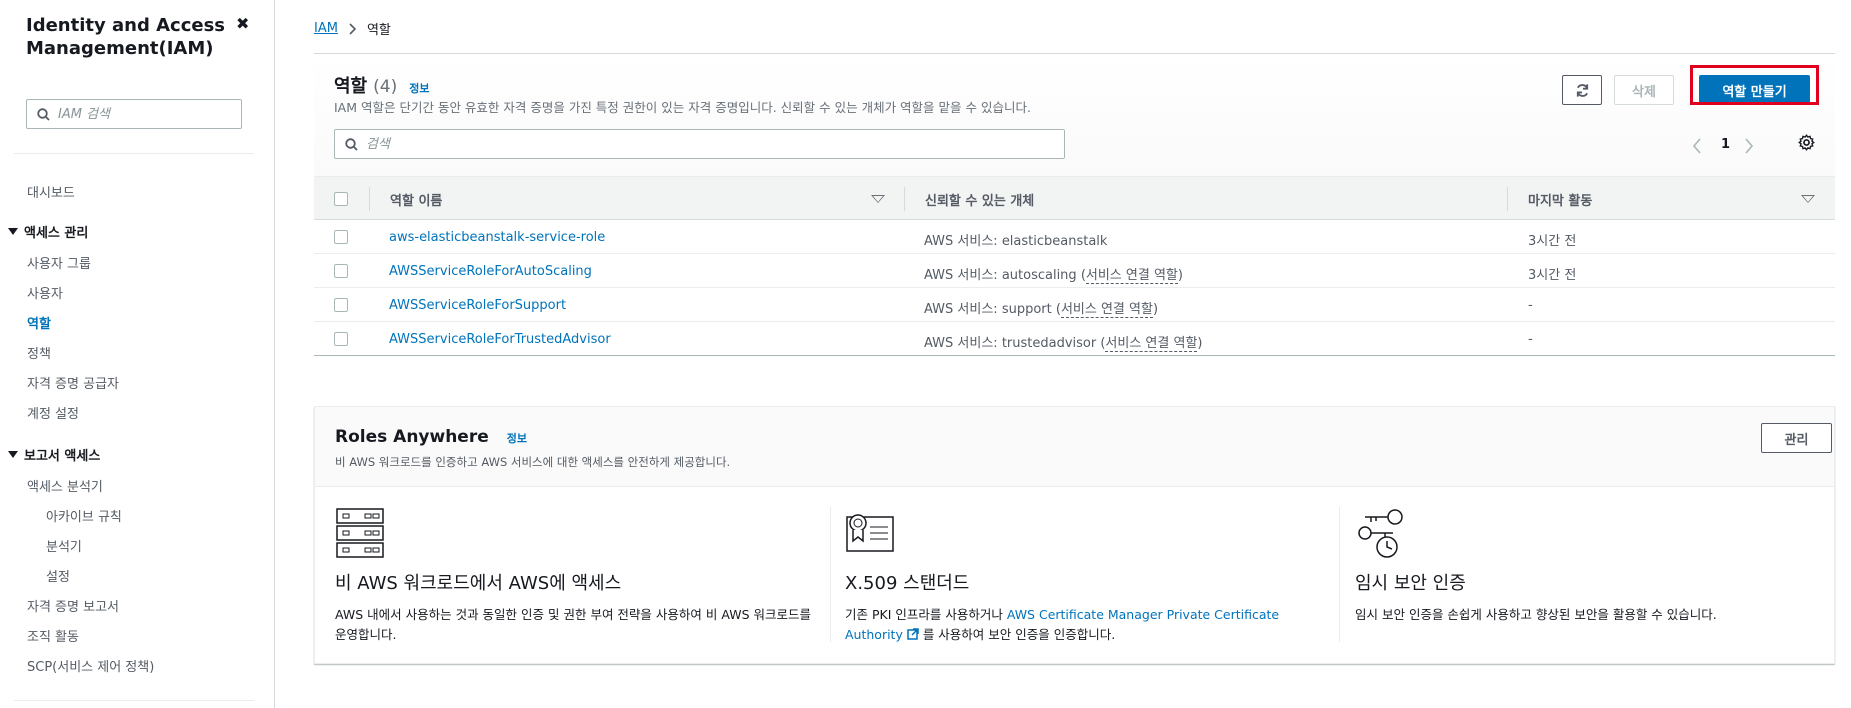  I want to click on column-header-trusted-entities: 신뢰할 수 있는 개체, so click(979, 199).